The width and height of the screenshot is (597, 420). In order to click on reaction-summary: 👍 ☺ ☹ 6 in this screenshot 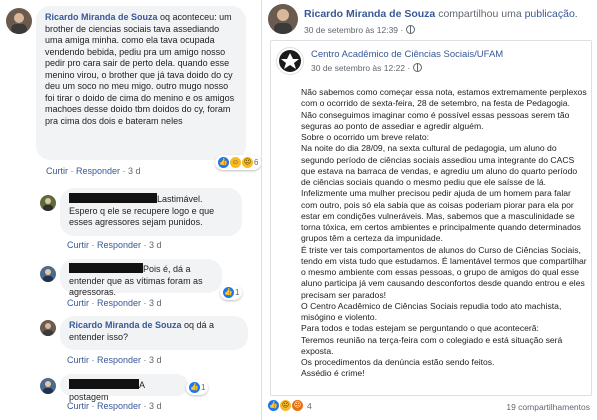, I will do `click(238, 162)`.